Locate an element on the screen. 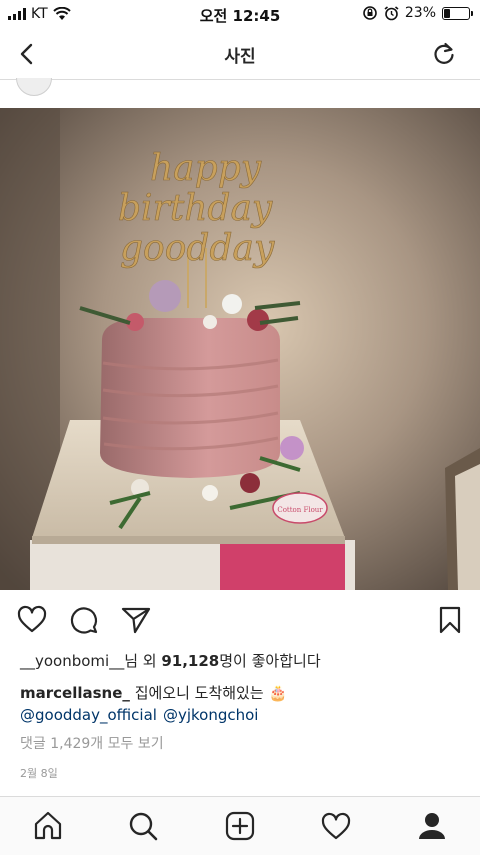 Image resolution: width=480 pixels, height=855 pixels. status-right: 23% is located at coordinates (417, 13).